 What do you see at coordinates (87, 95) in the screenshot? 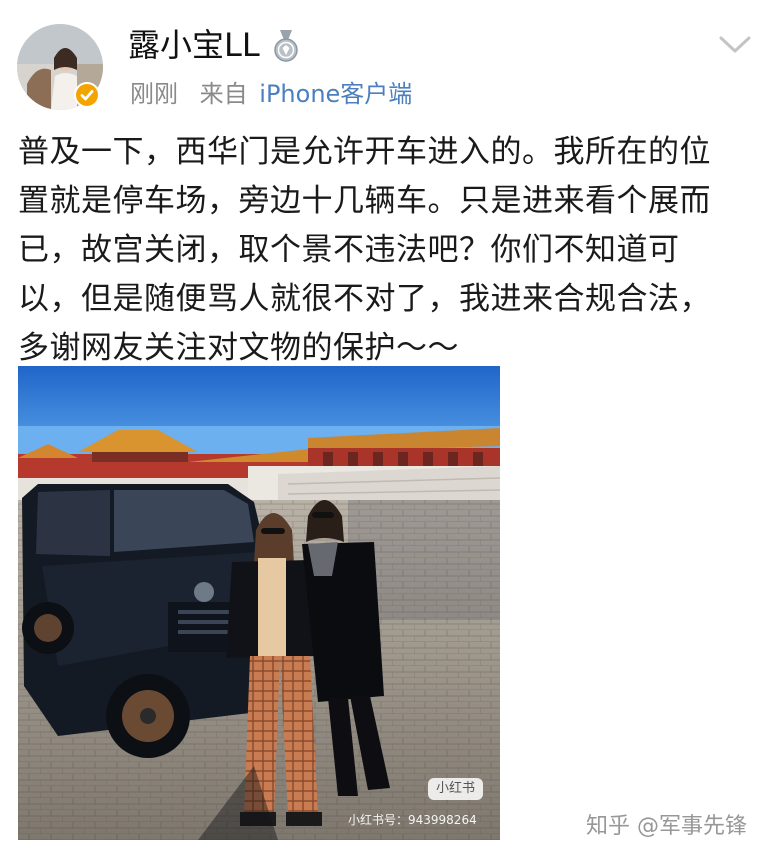
I see `verified-check-icon` at bounding box center [87, 95].